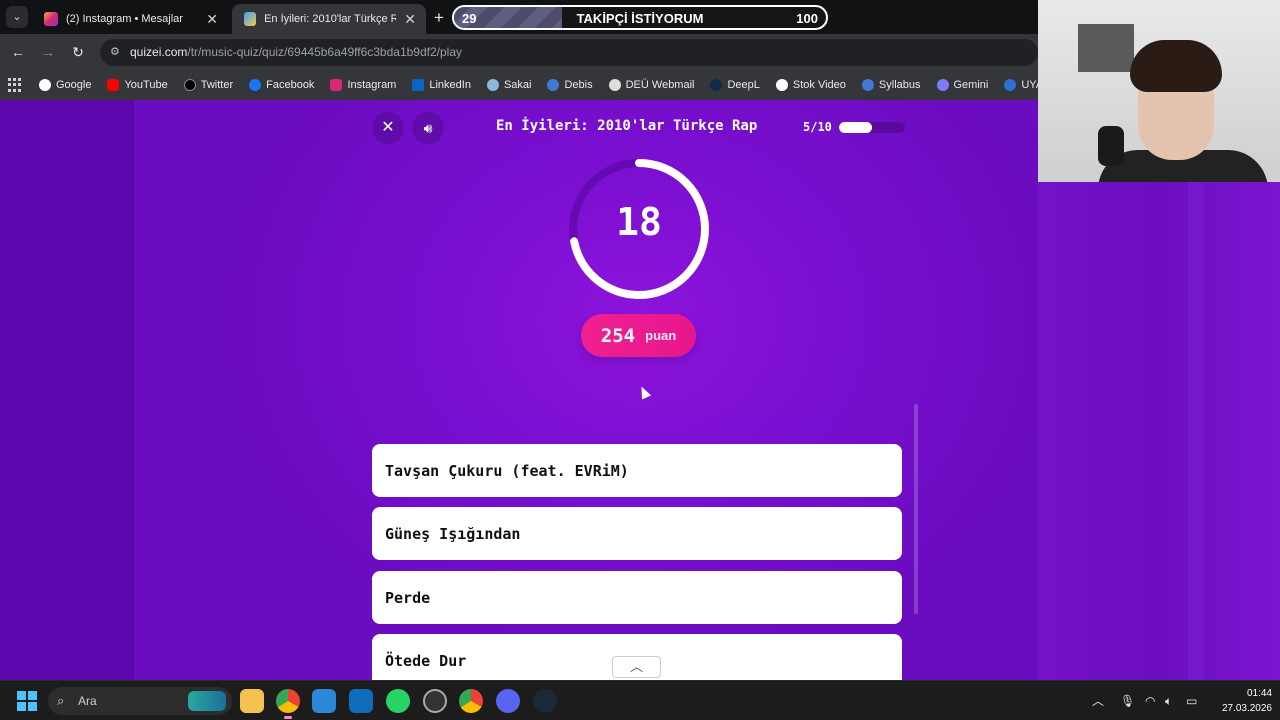 This screenshot has height=720, width=1280. Describe the element at coordinates (67, 390) in the screenshot. I see `page-side-shade` at that location.